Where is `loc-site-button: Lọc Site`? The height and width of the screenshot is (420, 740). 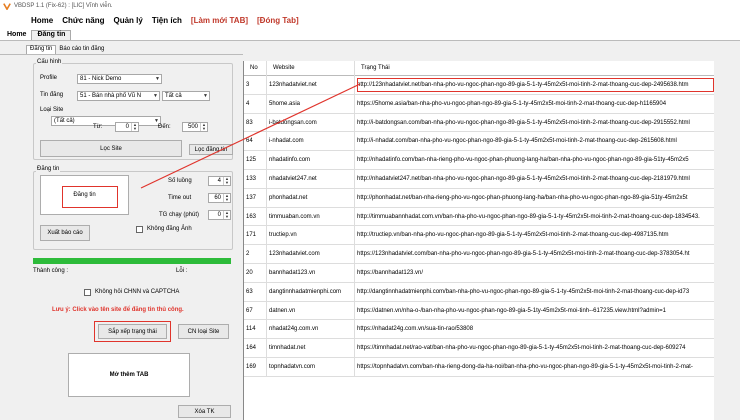 loc-site-button: Lọc Site is located at coordinates (111, 148).